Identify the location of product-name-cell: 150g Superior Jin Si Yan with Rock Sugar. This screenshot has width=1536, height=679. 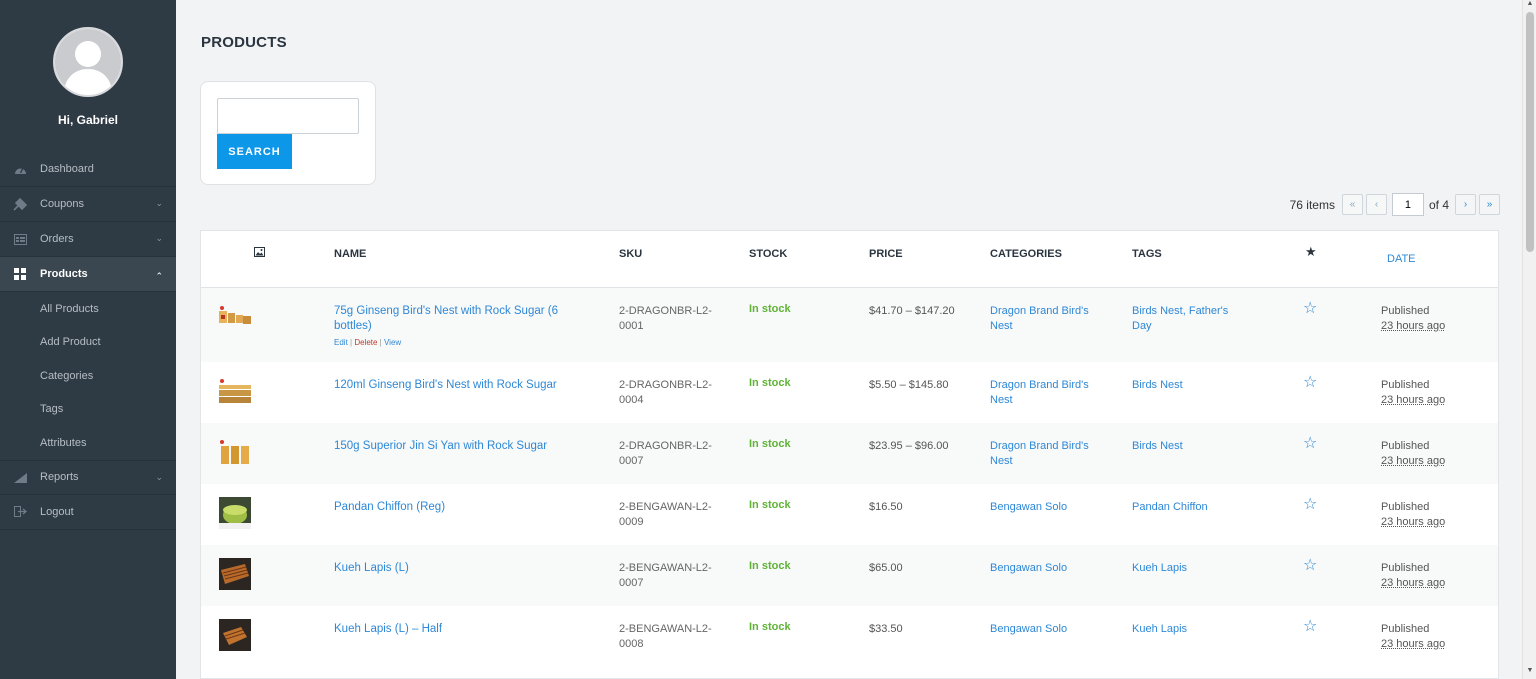
(464, 446).